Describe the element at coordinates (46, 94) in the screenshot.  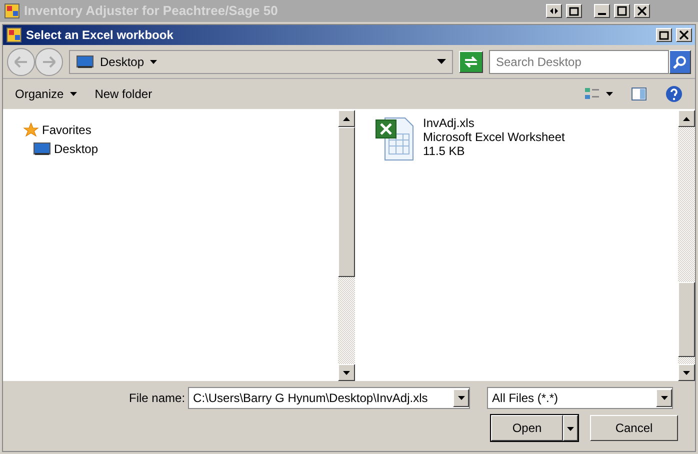
I see `organize-menu: Organize` at that location.